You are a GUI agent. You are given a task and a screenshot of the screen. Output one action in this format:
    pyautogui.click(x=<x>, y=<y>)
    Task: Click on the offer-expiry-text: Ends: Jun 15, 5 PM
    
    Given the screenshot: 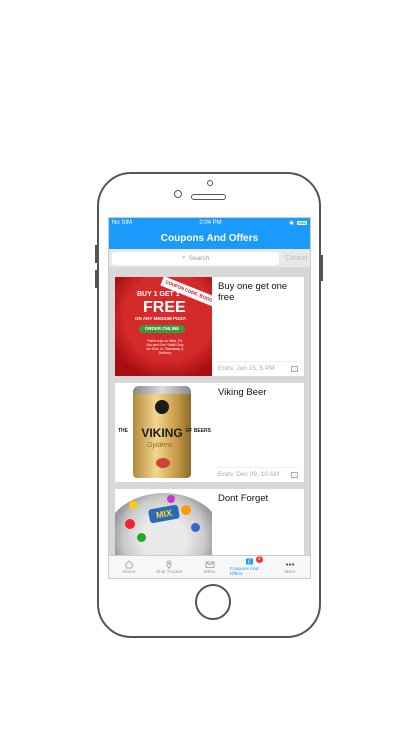 What is the action you would take?
    pyautogui.click(x=246, y=368)
    